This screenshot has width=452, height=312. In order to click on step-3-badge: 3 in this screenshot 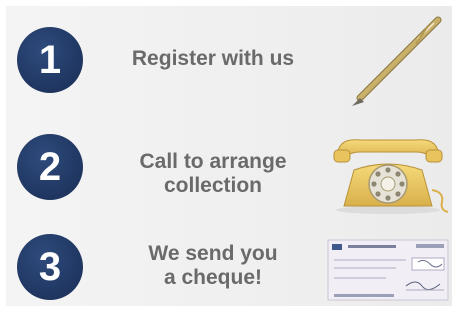, I will do `click(50, 267)`.